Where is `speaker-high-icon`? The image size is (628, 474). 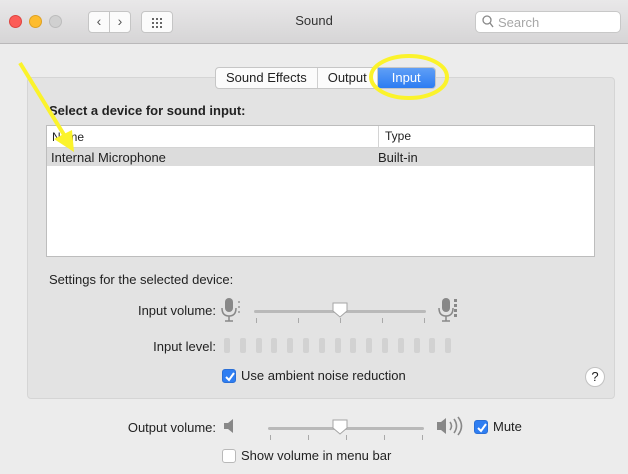
speaker-high-icon is located at coordinates (450, 426).